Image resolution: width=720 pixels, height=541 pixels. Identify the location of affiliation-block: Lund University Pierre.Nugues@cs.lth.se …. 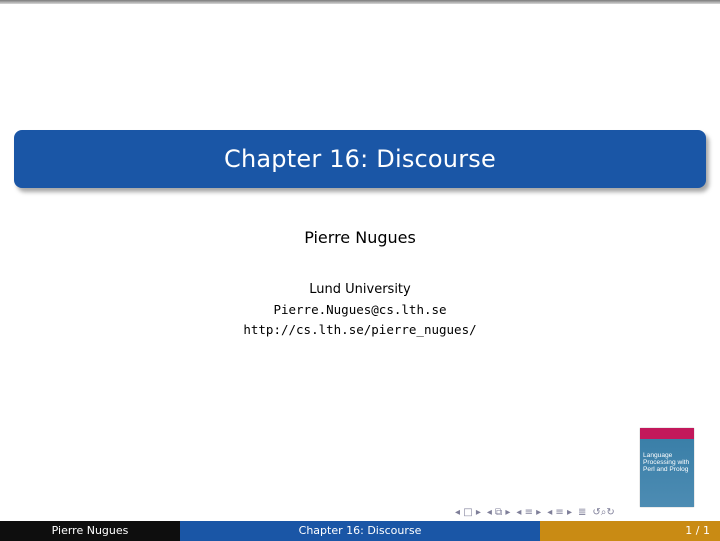
(360, 310).